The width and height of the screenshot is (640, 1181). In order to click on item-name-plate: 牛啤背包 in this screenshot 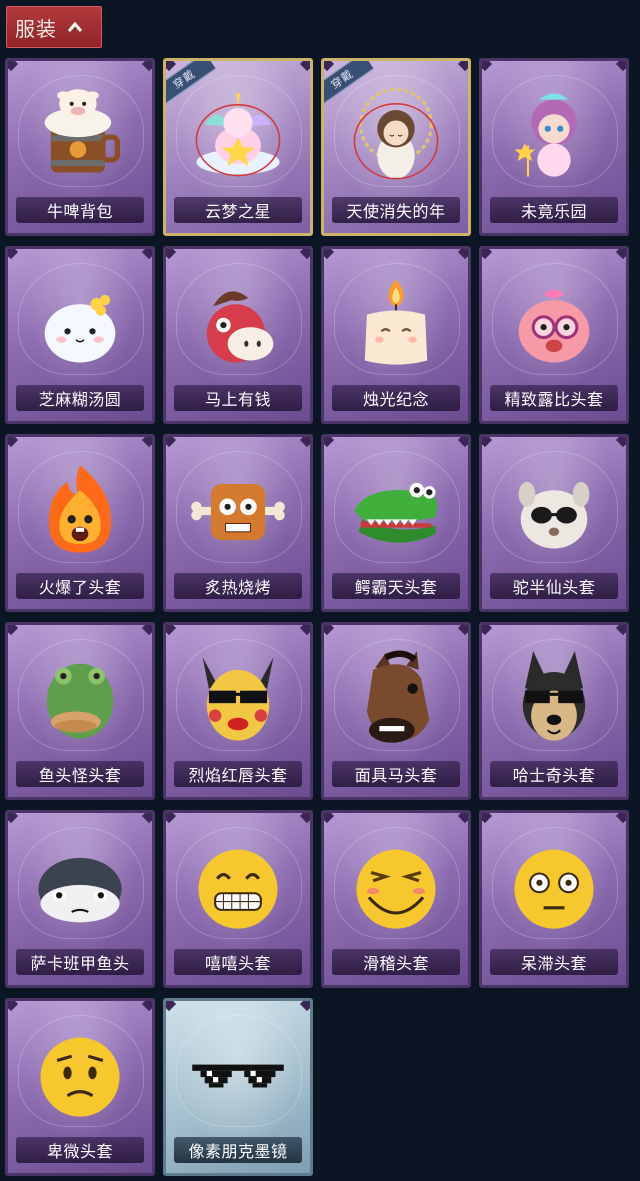, I will do `click(80, 210)`.